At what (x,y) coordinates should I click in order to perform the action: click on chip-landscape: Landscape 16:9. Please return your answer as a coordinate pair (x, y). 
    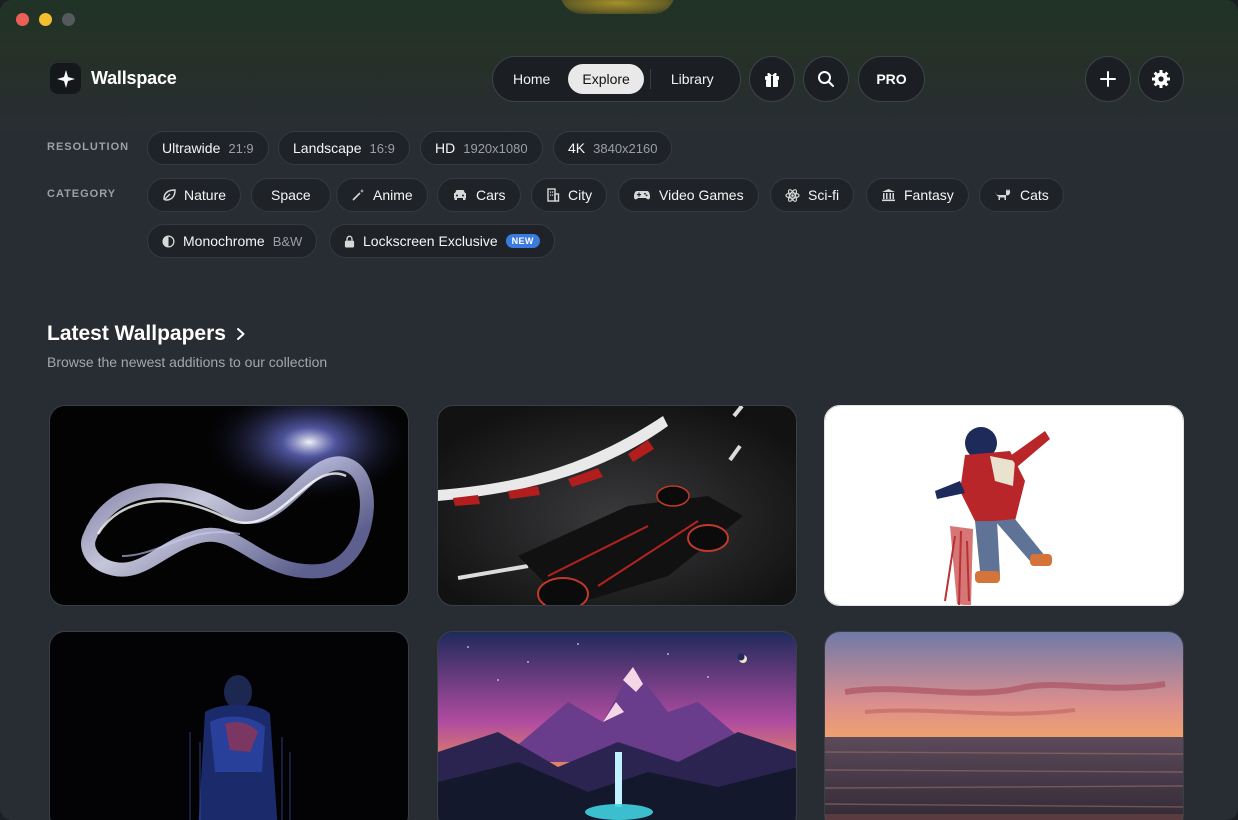
    Looking at the image, I should click on (344, 148).